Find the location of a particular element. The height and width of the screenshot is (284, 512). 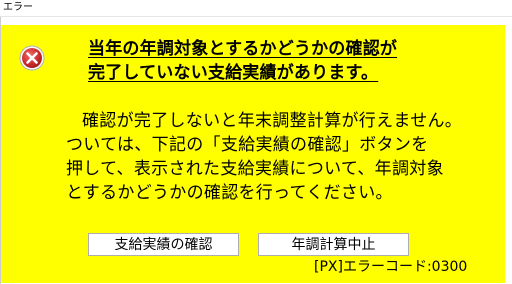

error-icon is located at coordinates (32, 58).